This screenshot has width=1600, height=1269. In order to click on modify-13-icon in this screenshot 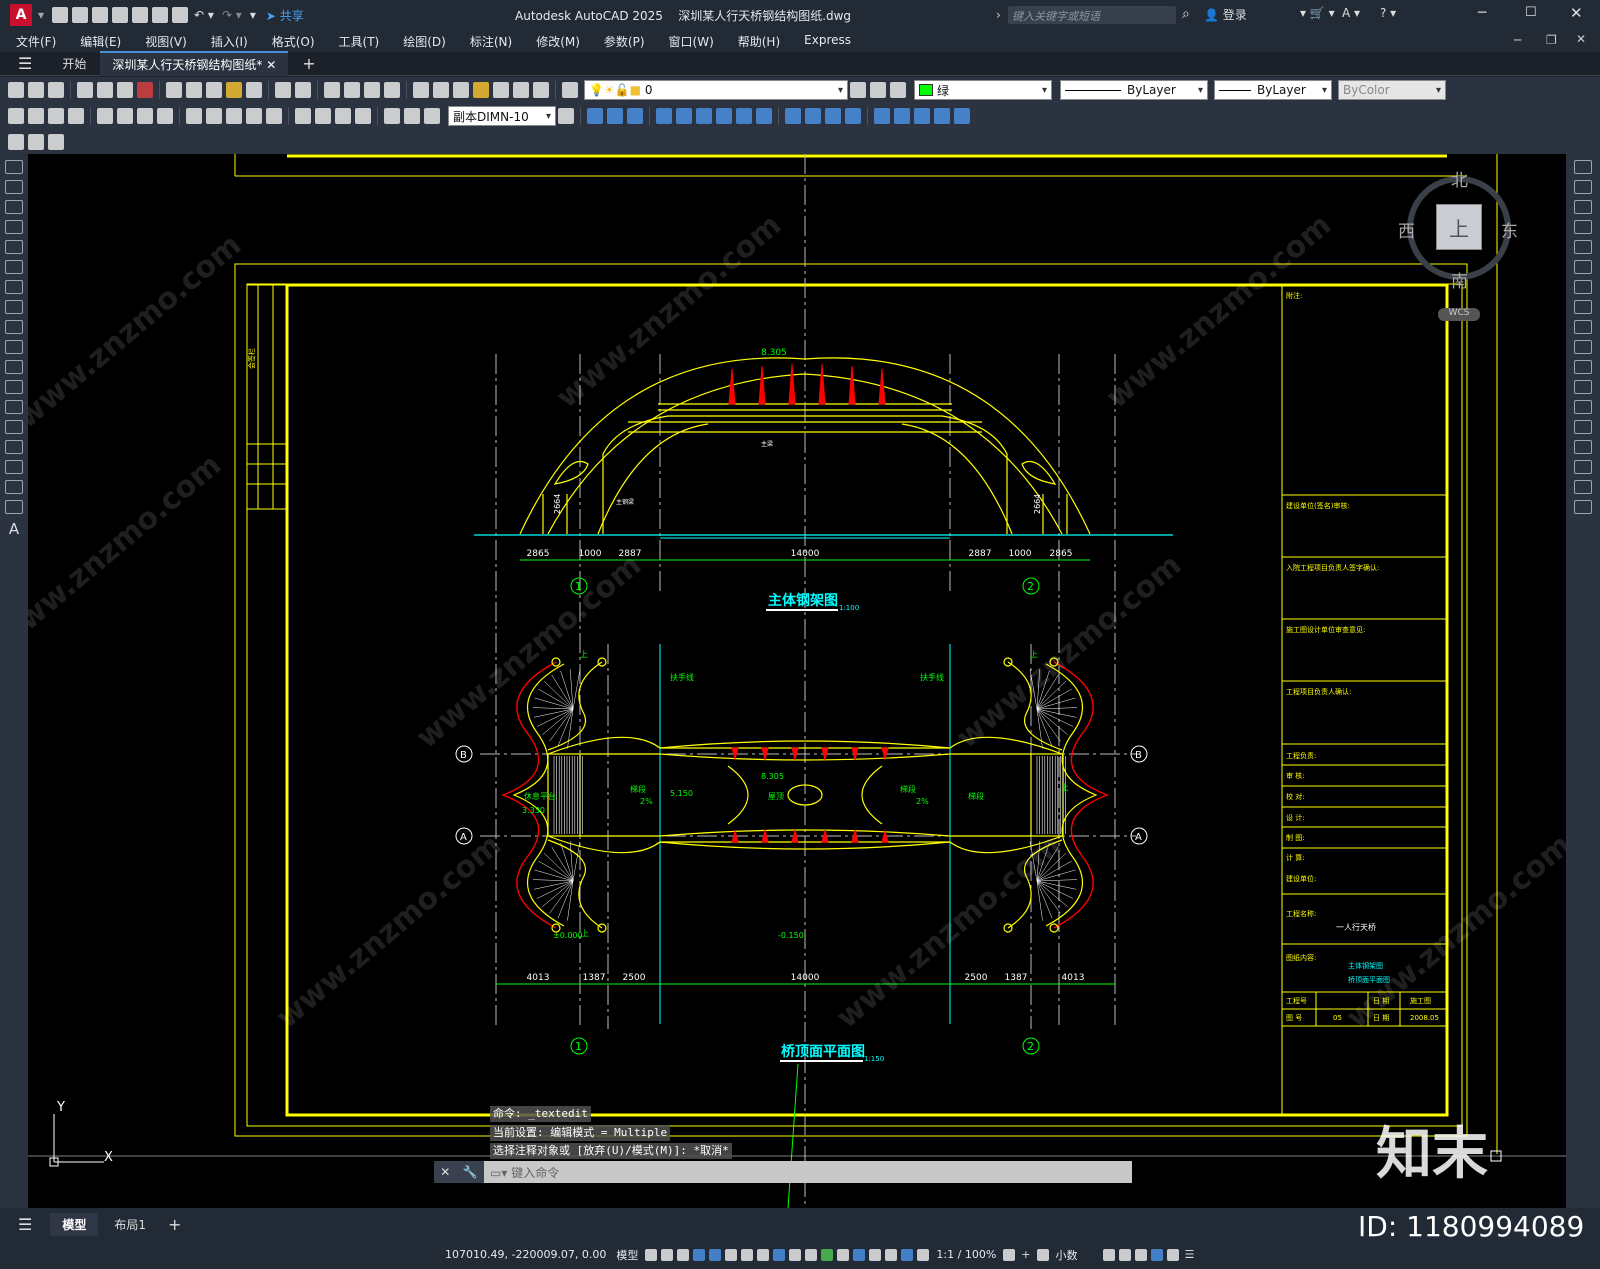, I will do `click(853, 116)`.